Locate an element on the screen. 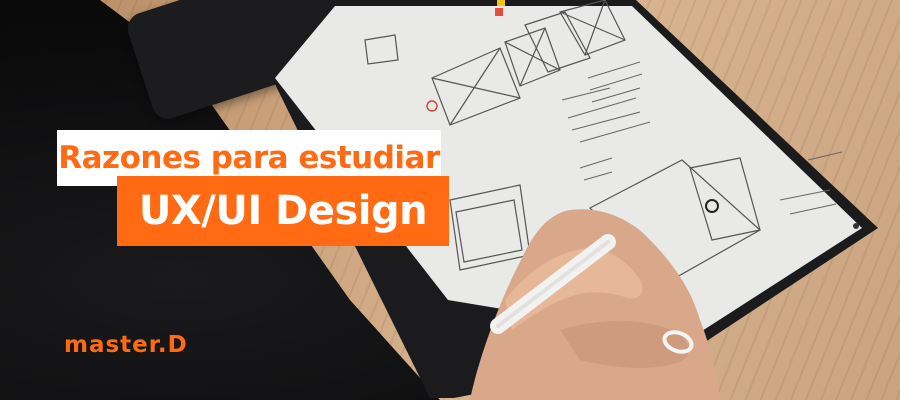 Image resolution: width=900 pixels, height=400 pixels. title-line-2: UX/UI Design is located at coordinates (283, 211).